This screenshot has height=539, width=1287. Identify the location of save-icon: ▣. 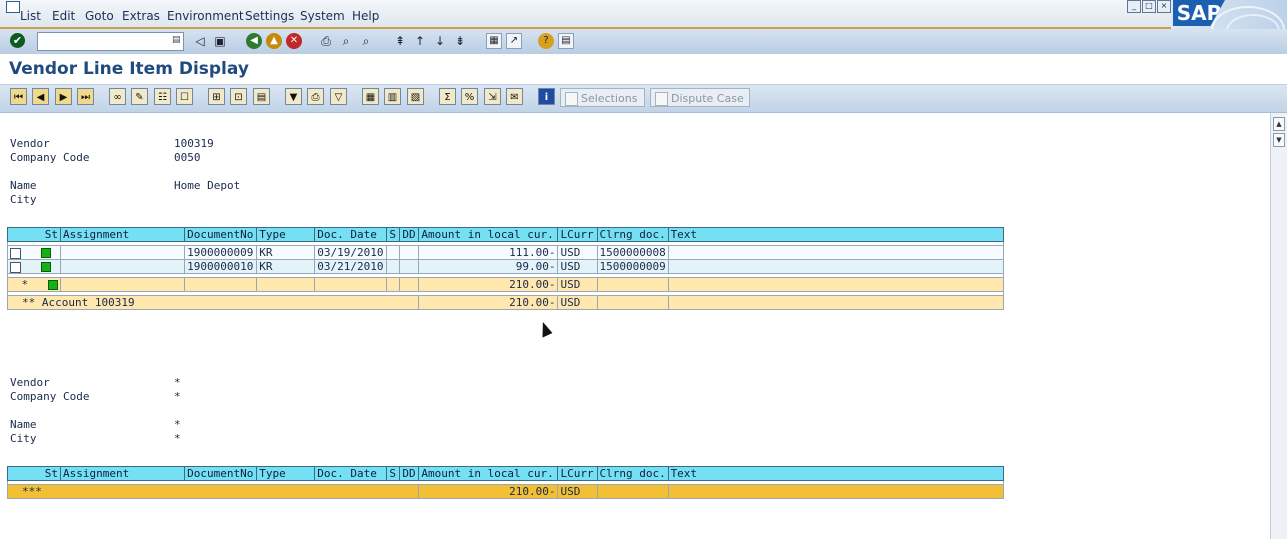
(220, 41).